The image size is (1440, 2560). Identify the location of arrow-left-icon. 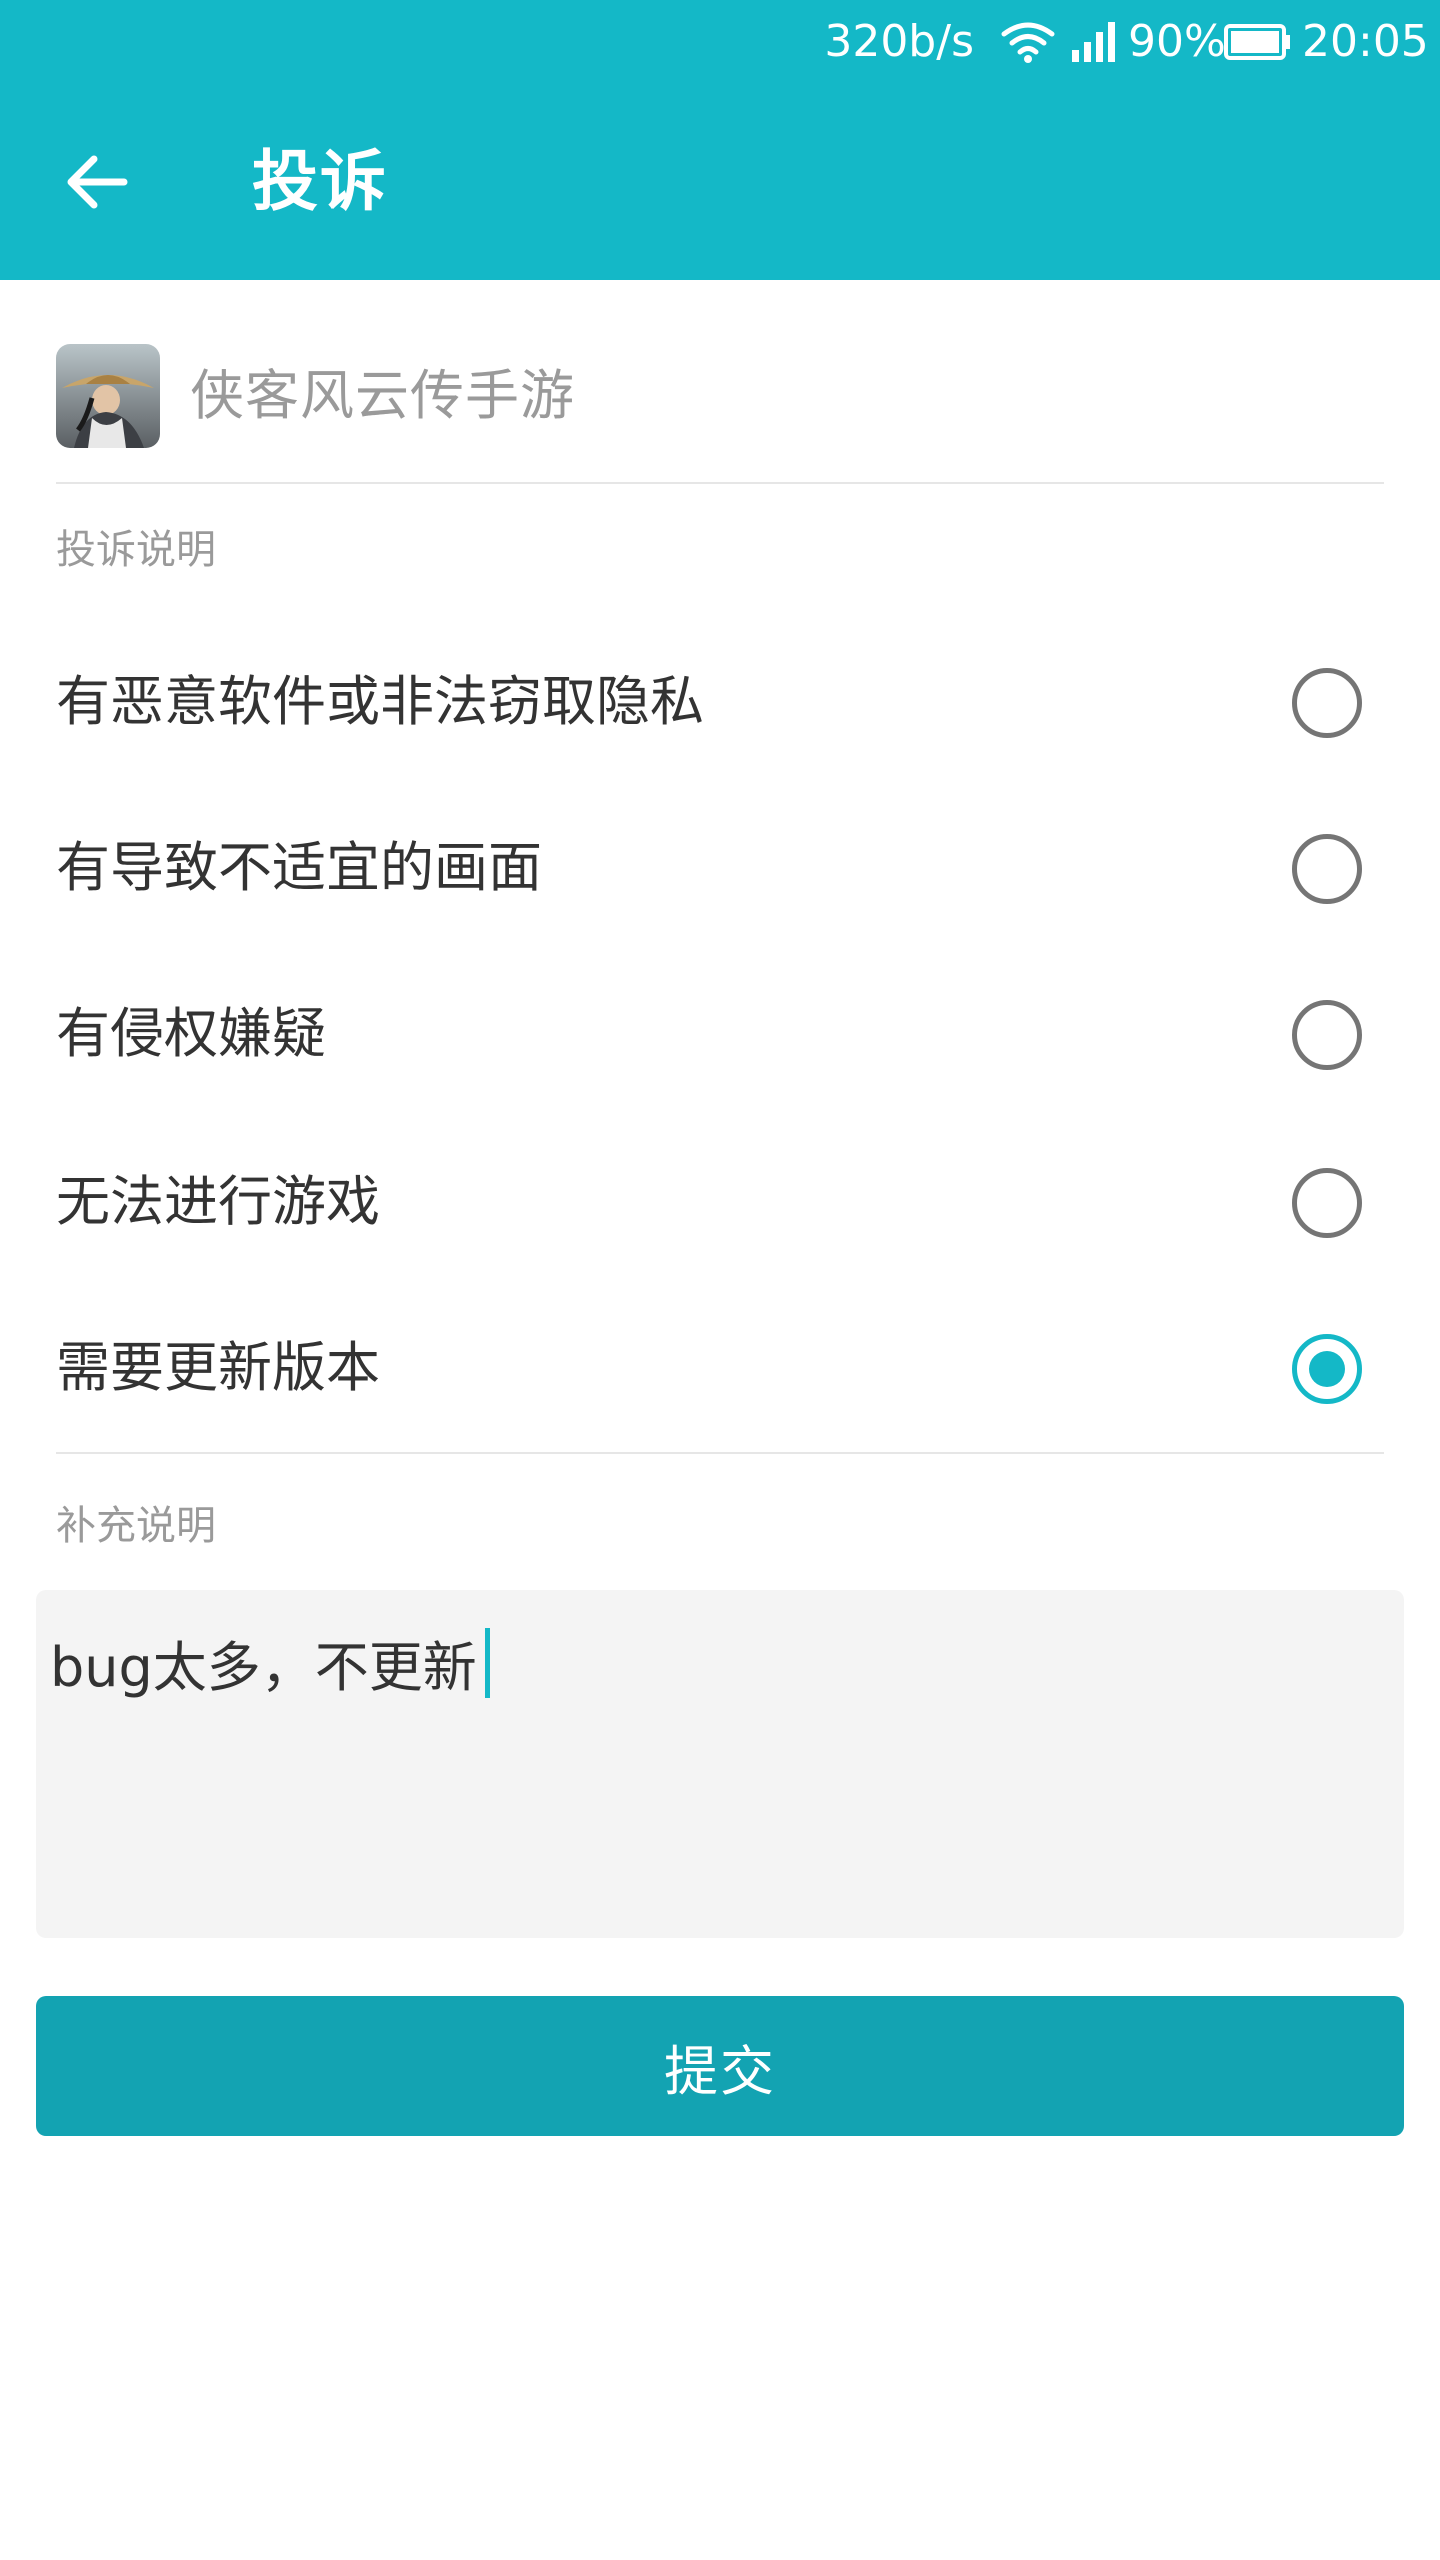
(97, 182).